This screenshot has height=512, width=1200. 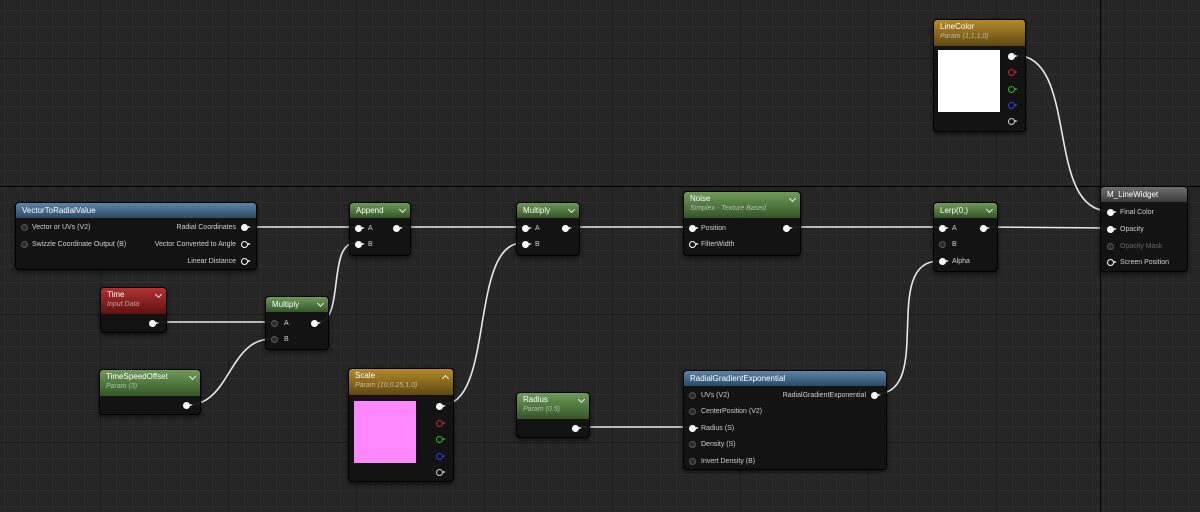 I want to click on node-title: Noise, so click(x=700, y=198).